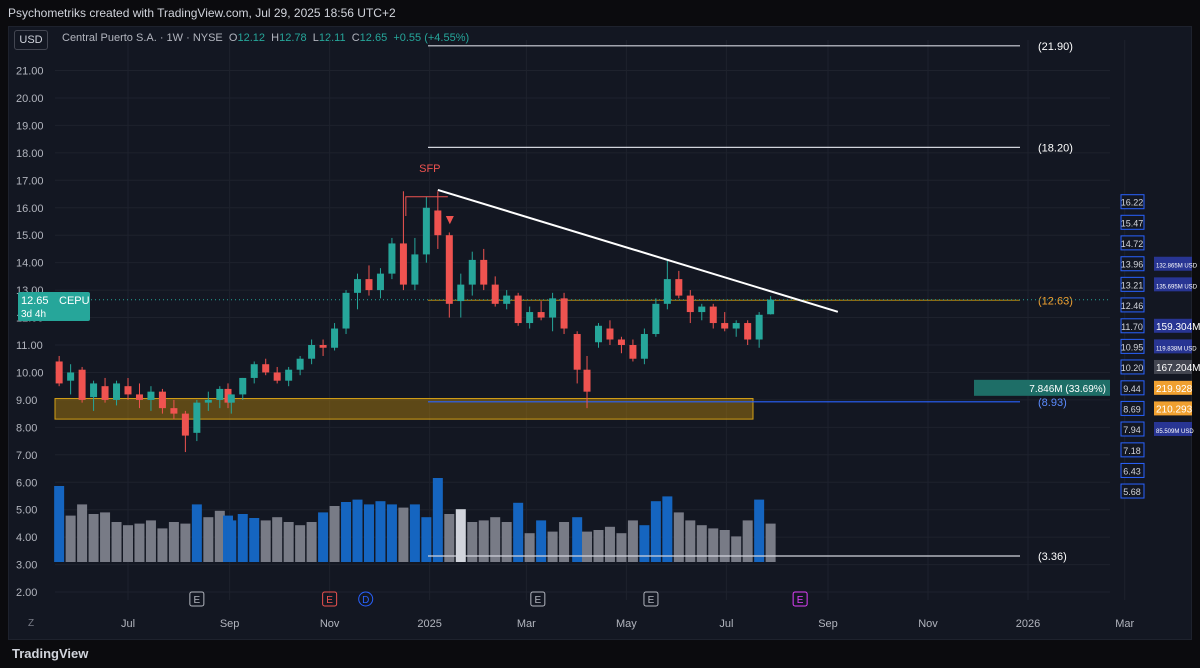  What do you see at coordinates (251, 38) in the screenshot?
I see `open-value: 12.12` at bounding box center [251, 38].